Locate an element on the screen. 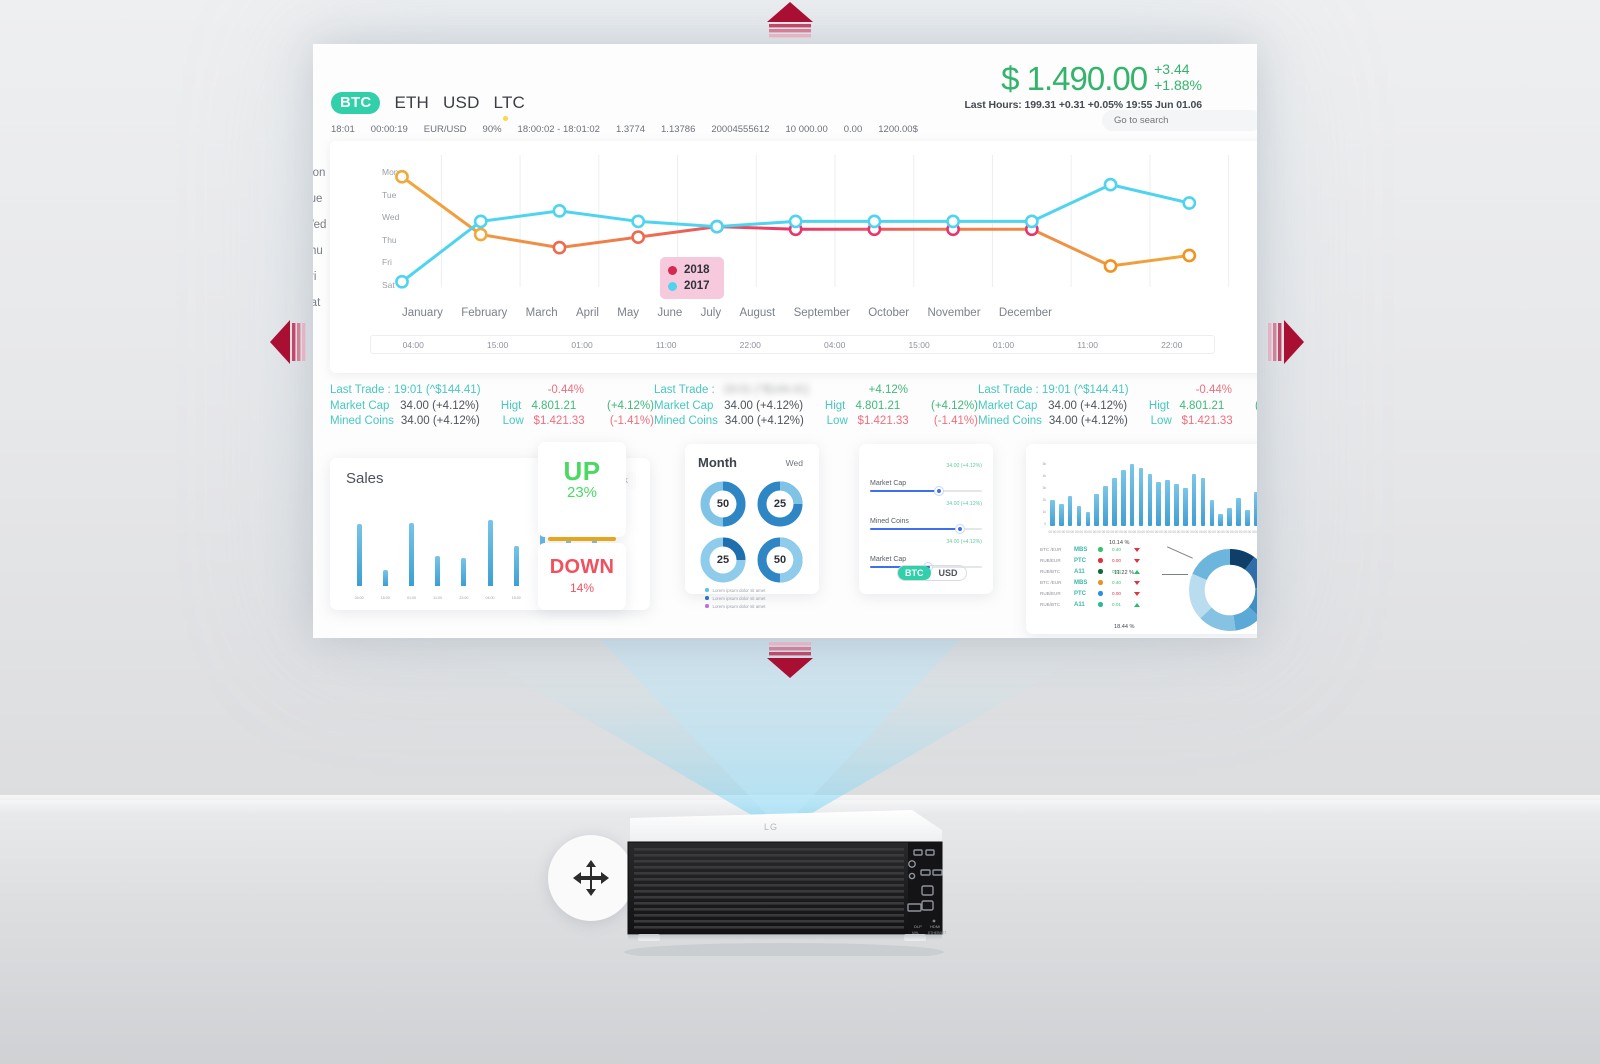  month-legend-row: Lorem ipsum dolor sit amet is located at coordinates (735, 598).